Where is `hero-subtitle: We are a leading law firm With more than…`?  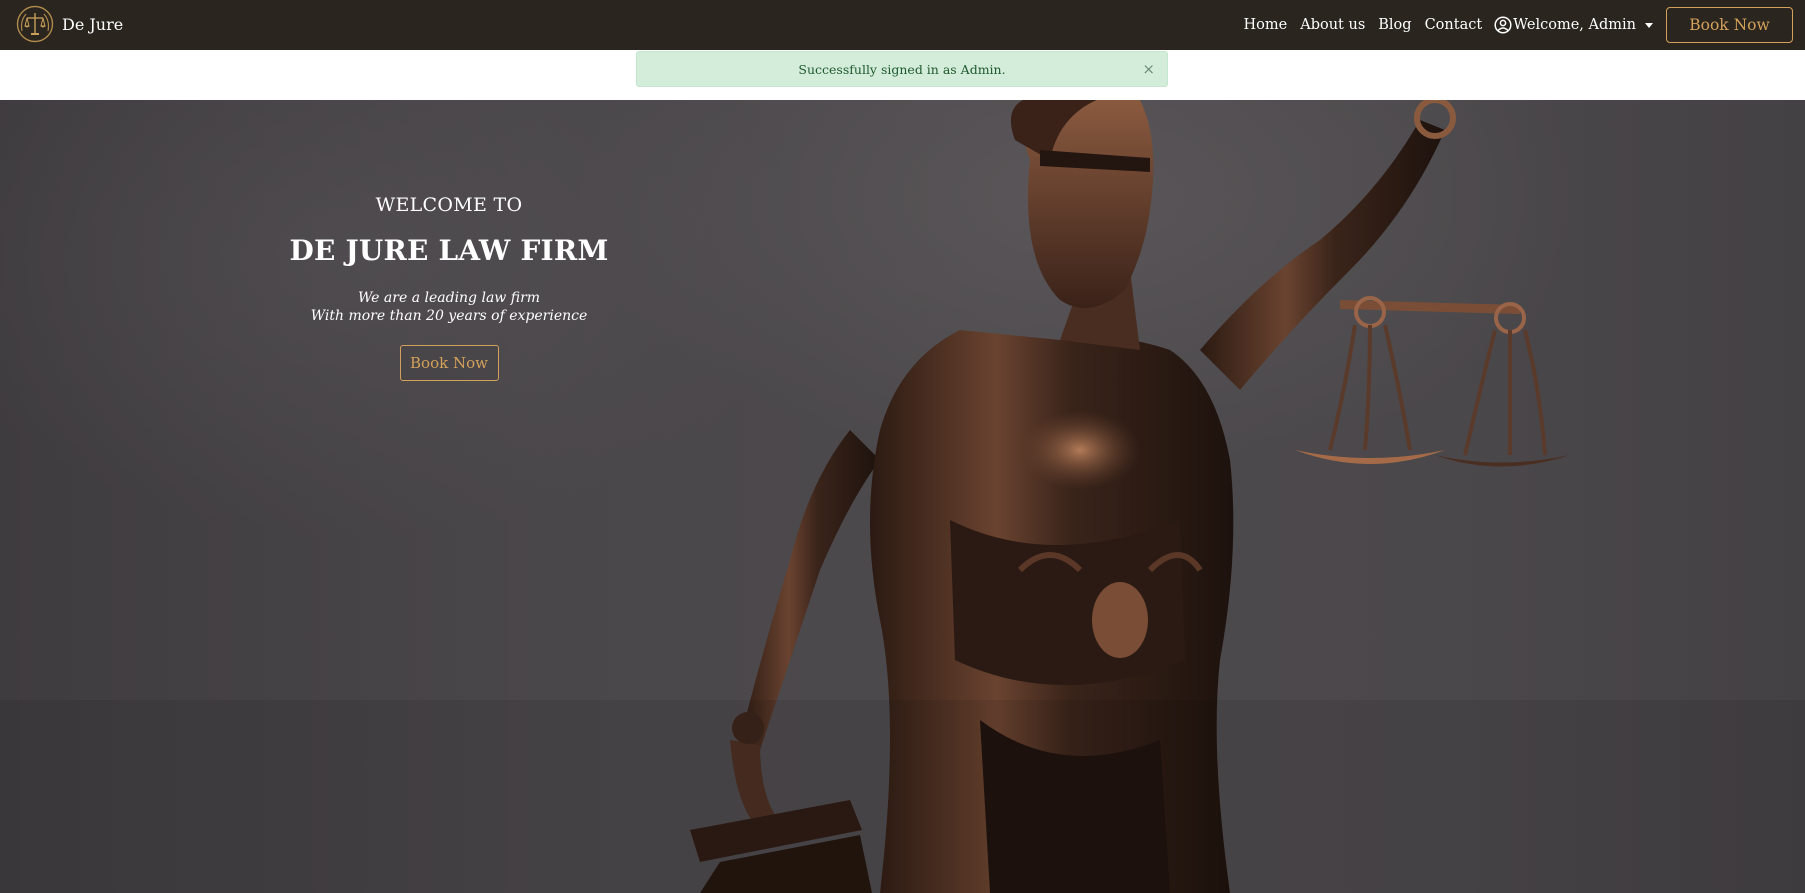
hero-subtitle: We are a leading law firm With more than… is located at coordinates (449, 307).